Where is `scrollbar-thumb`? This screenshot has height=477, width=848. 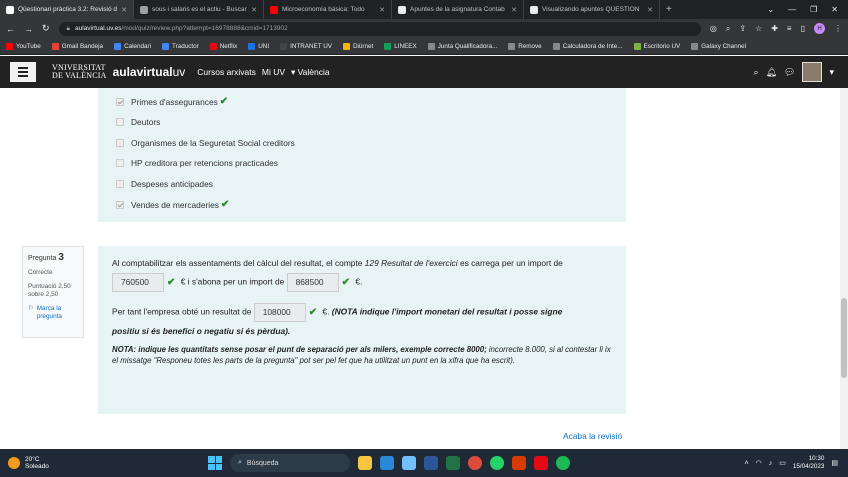
scrollbar-thumb is located at coordinates (844, 338).